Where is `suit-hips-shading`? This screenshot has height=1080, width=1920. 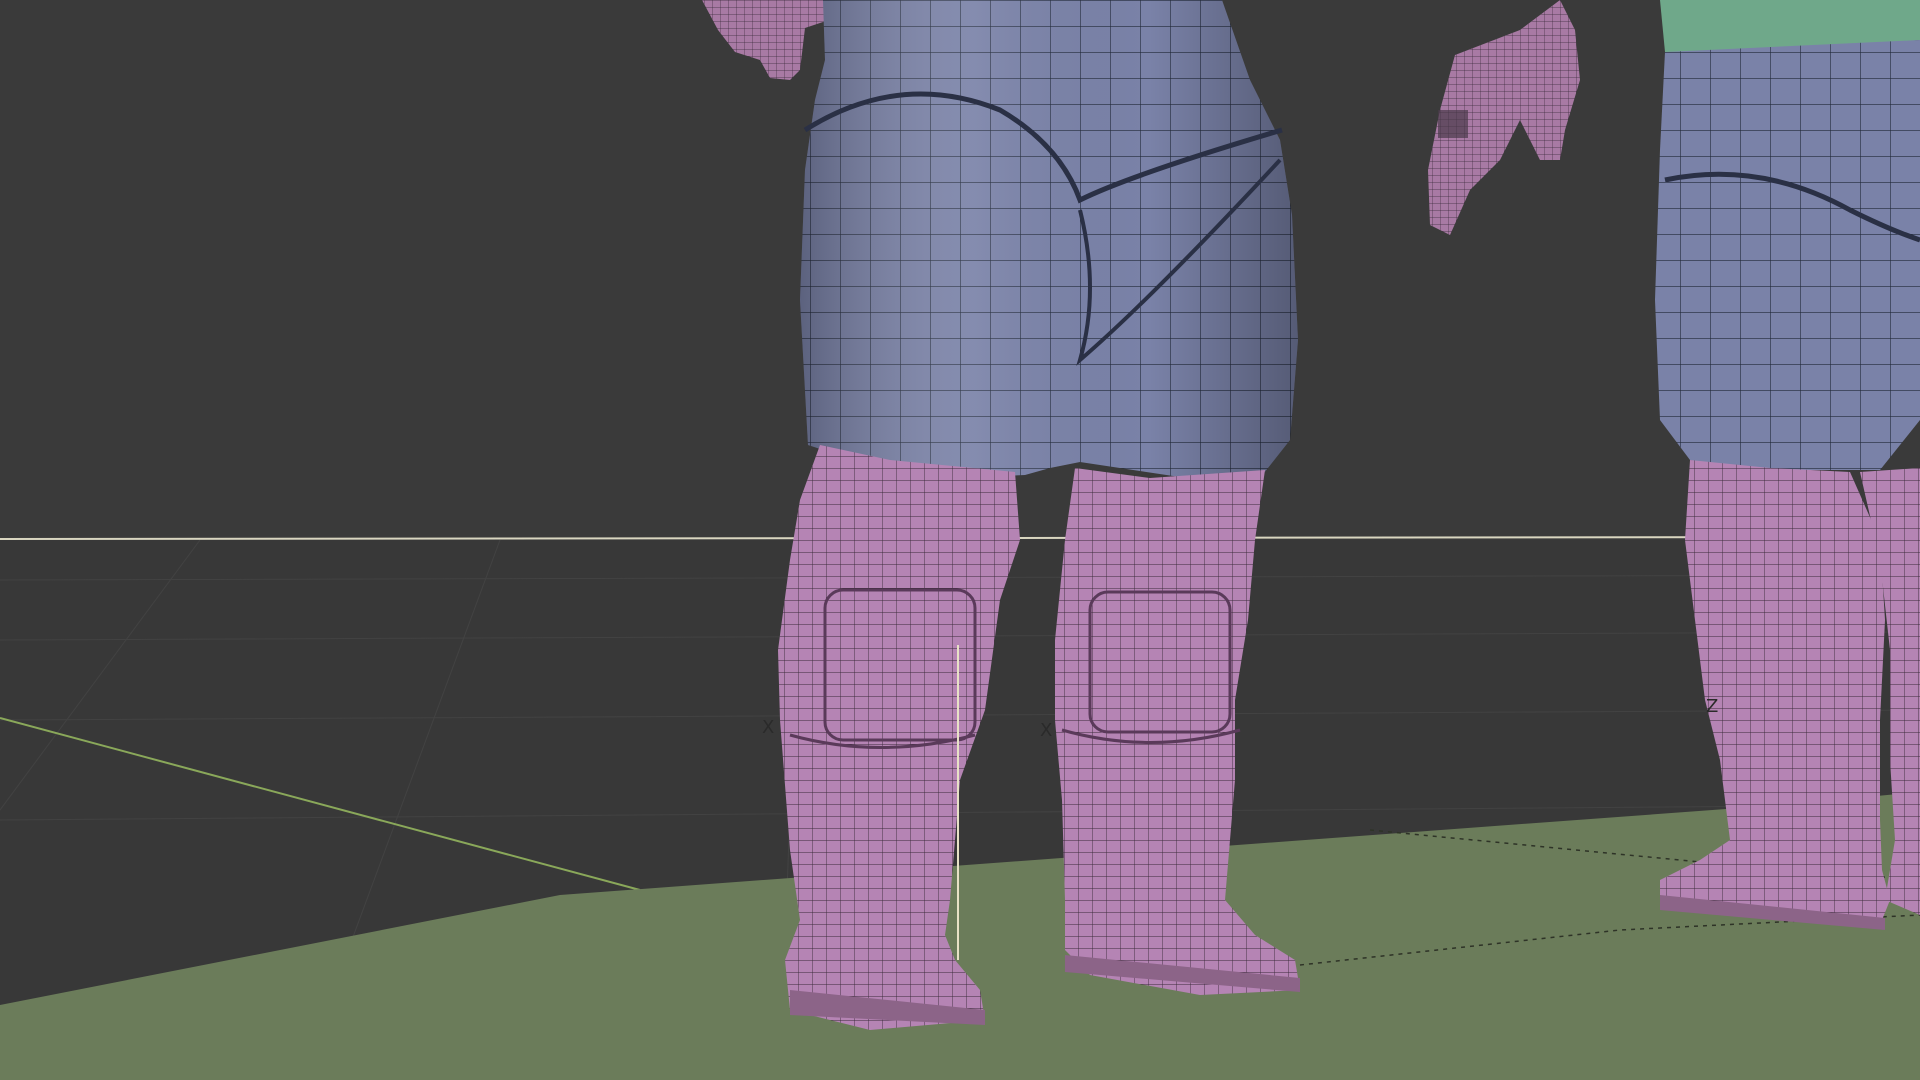 suit-hips-shading is located at coordinates (1049, 240).